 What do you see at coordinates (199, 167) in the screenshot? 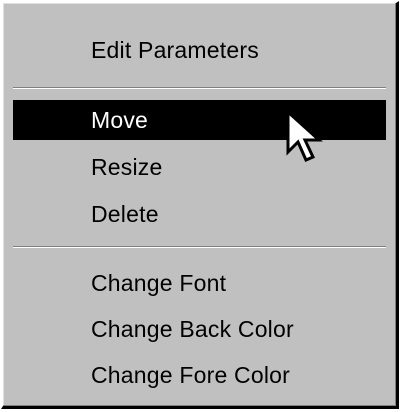
I see `menu-item-resize: Resize` at bounding box center [199, 167].